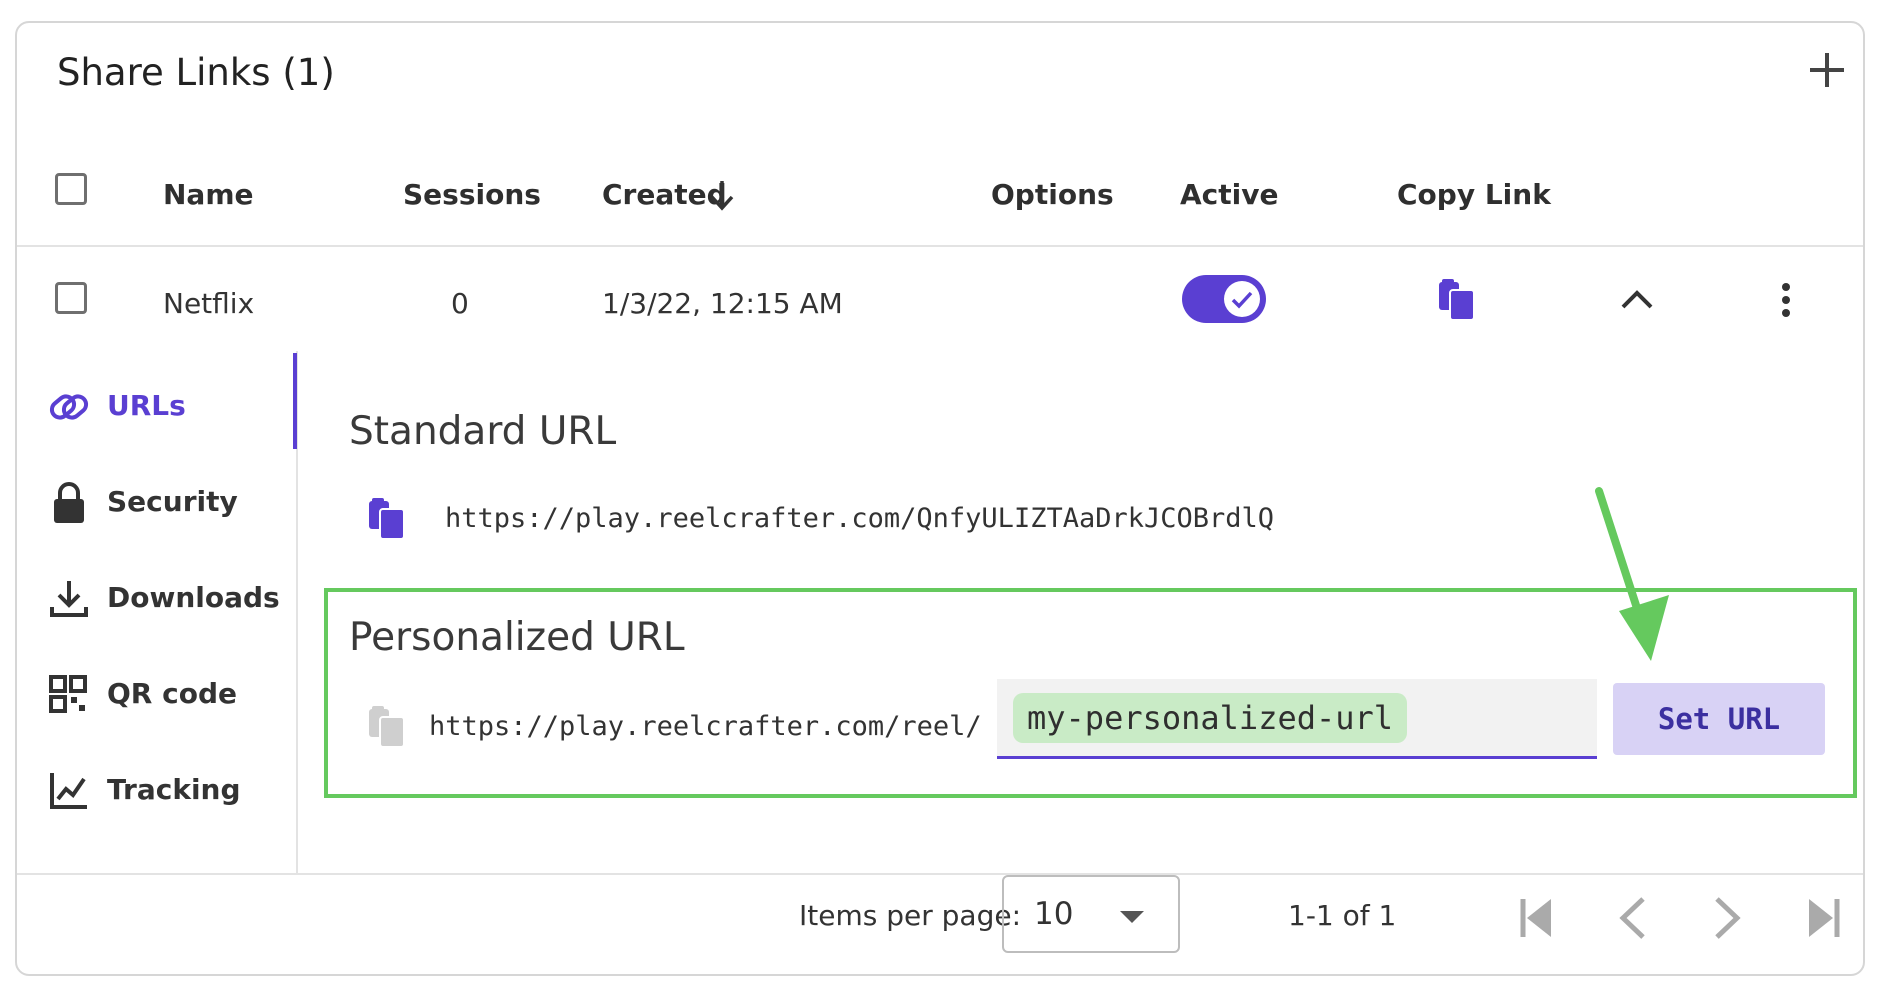  Describe the element at coordinates (69, 502) in the screenshot. I see `lock-icon` at that location.